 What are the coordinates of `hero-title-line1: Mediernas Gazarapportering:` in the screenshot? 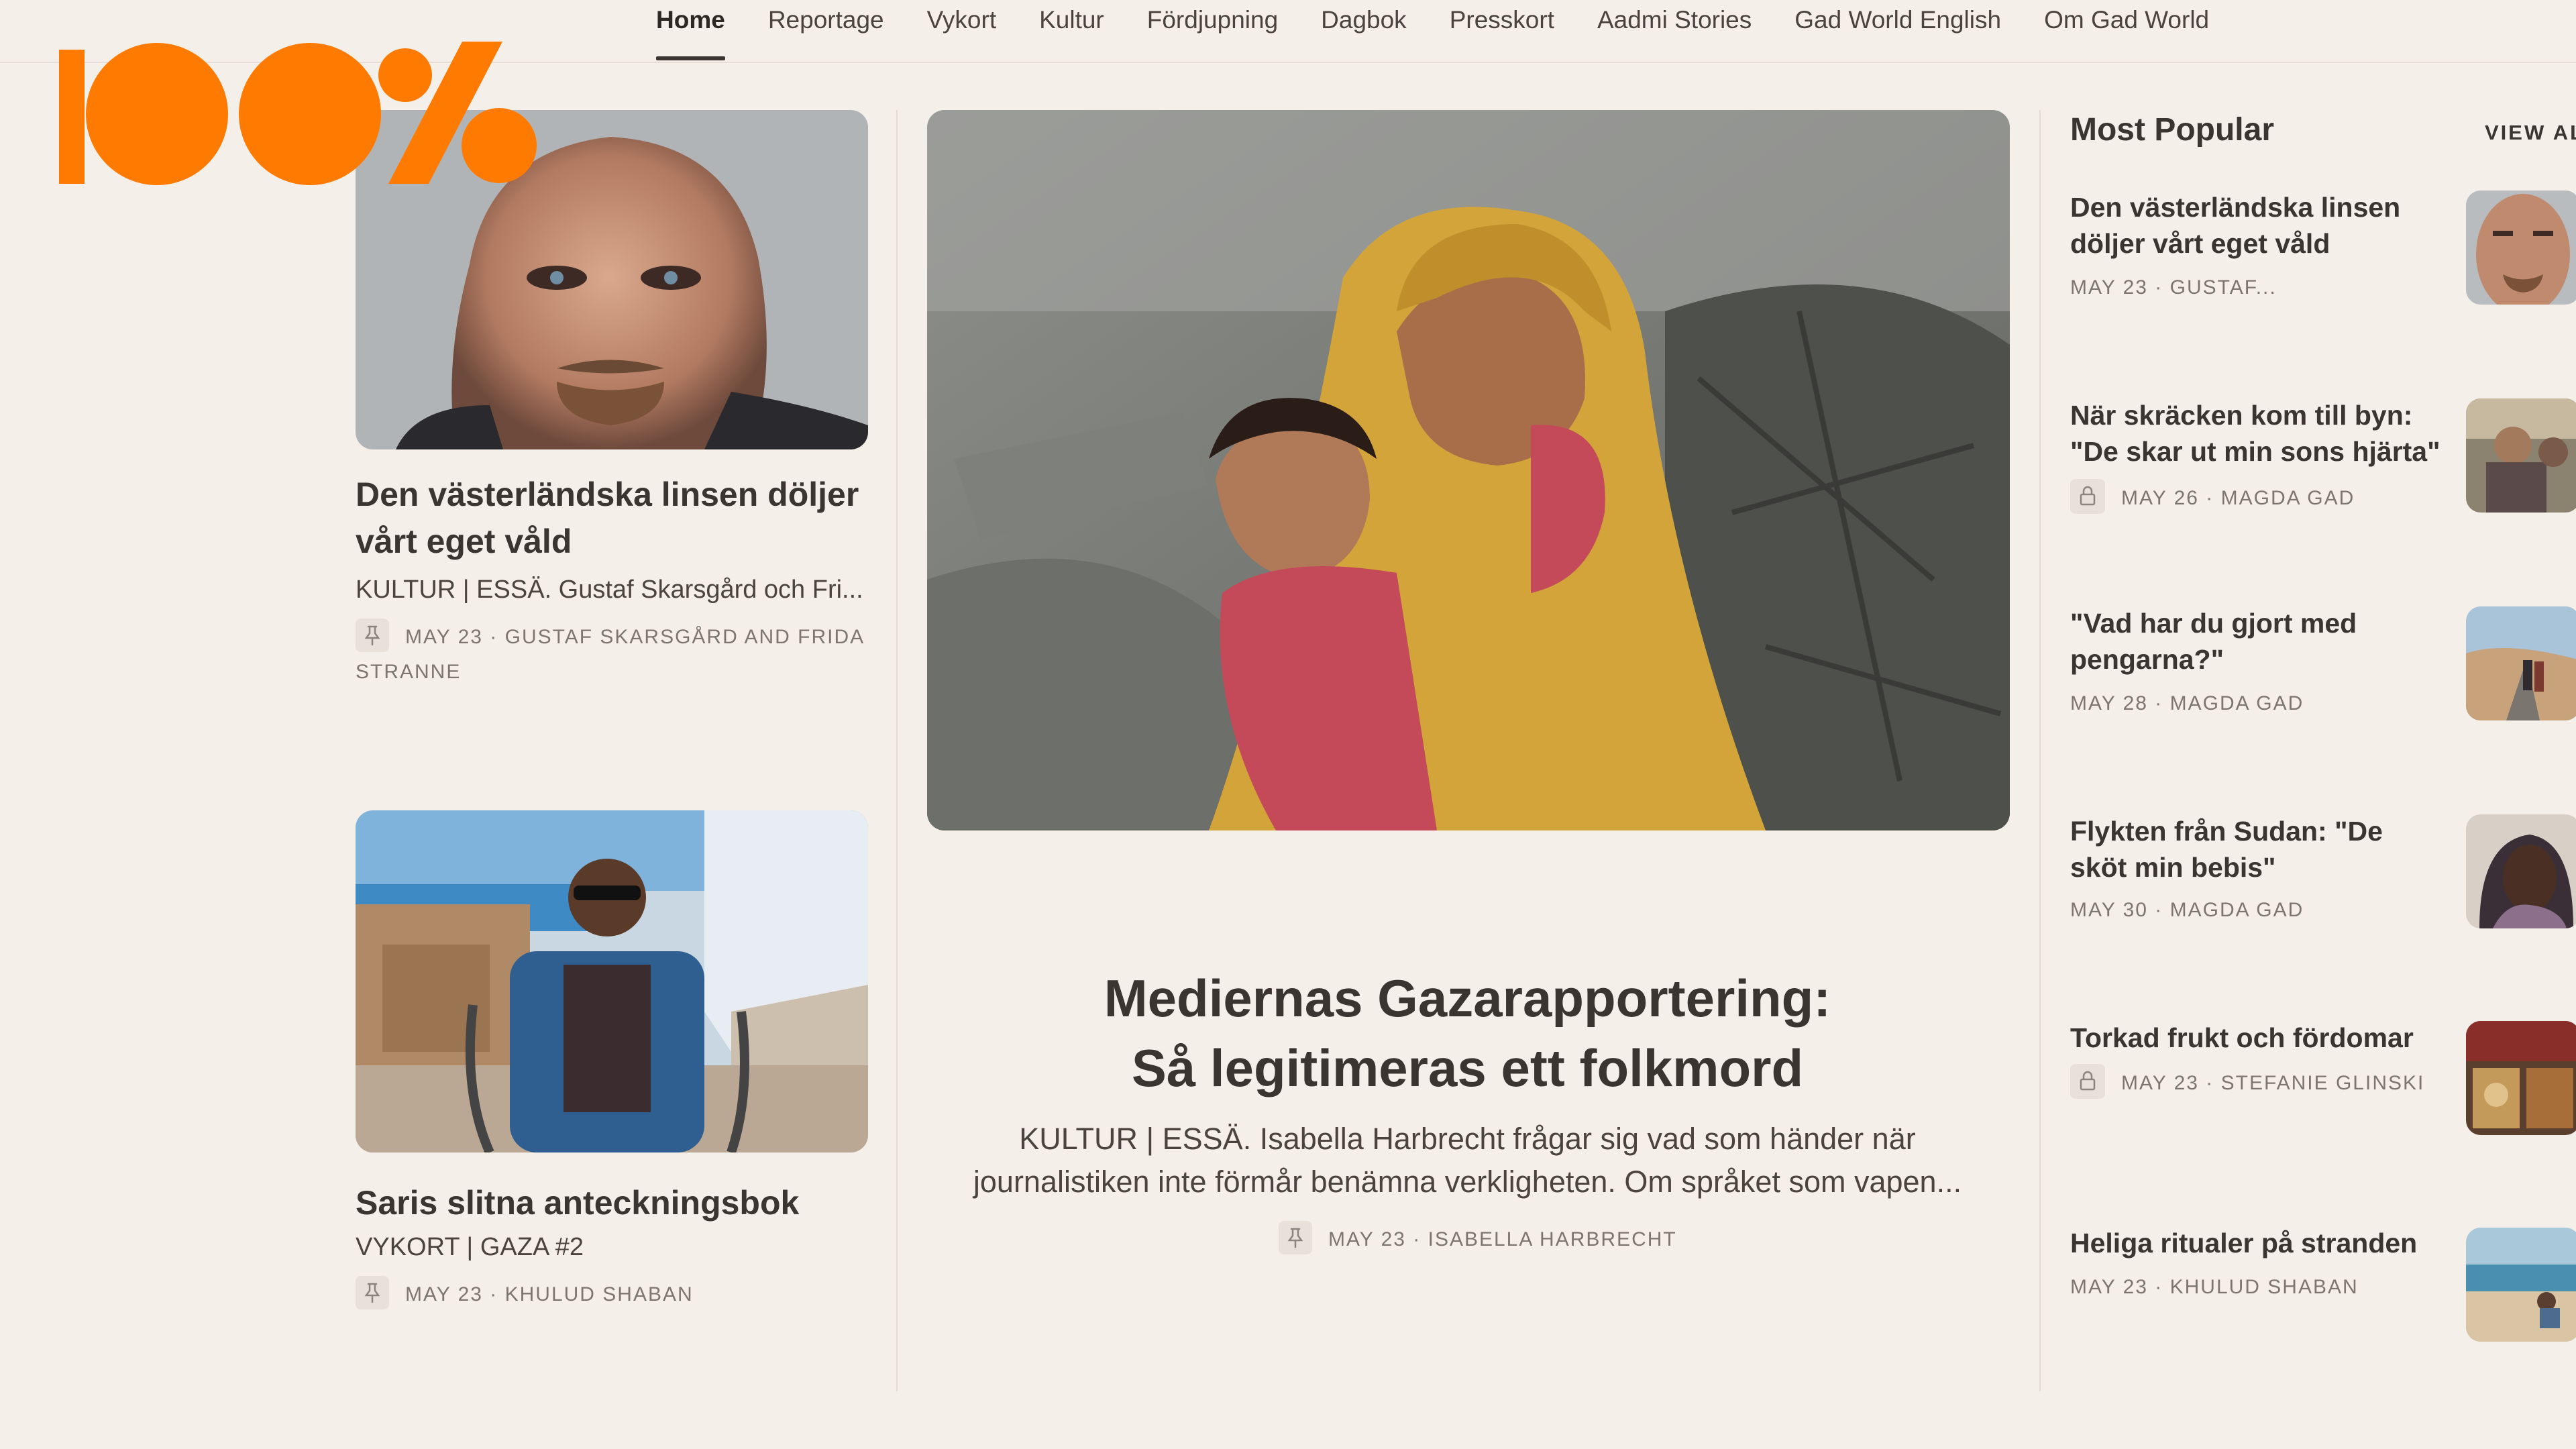 It's located at (1467, 998).